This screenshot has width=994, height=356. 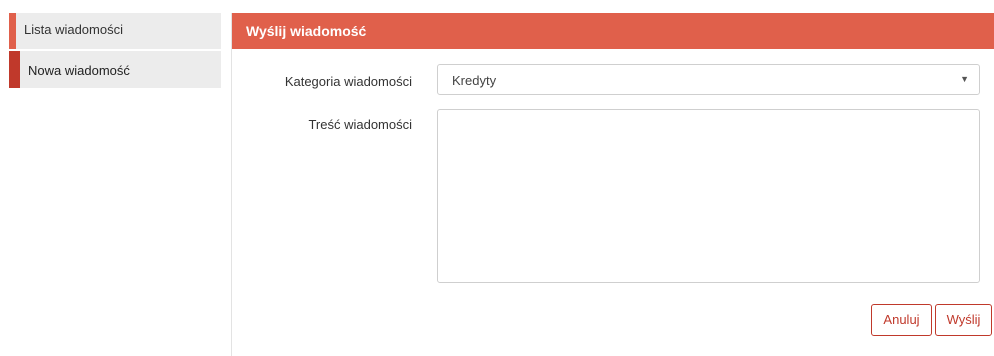 I want to click on send-button: Wyślij, so click(x=963, y=320).